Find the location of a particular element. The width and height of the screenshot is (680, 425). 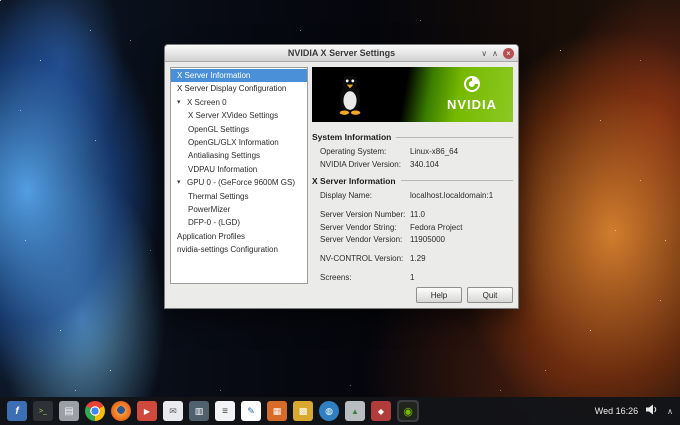

info-label: Screens: is located at coordinates (336, 278).